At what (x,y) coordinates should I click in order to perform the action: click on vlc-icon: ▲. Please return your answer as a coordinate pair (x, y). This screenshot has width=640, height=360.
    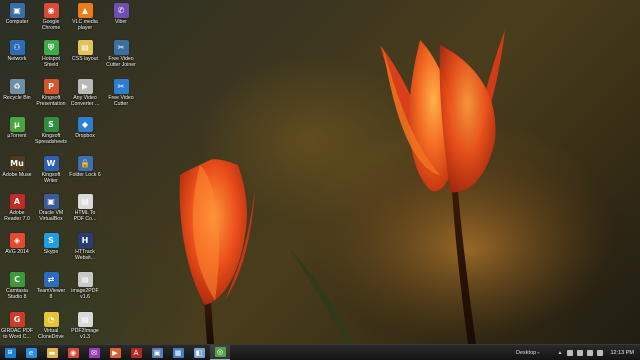
    Looking at the image, I should click on (85, 10).